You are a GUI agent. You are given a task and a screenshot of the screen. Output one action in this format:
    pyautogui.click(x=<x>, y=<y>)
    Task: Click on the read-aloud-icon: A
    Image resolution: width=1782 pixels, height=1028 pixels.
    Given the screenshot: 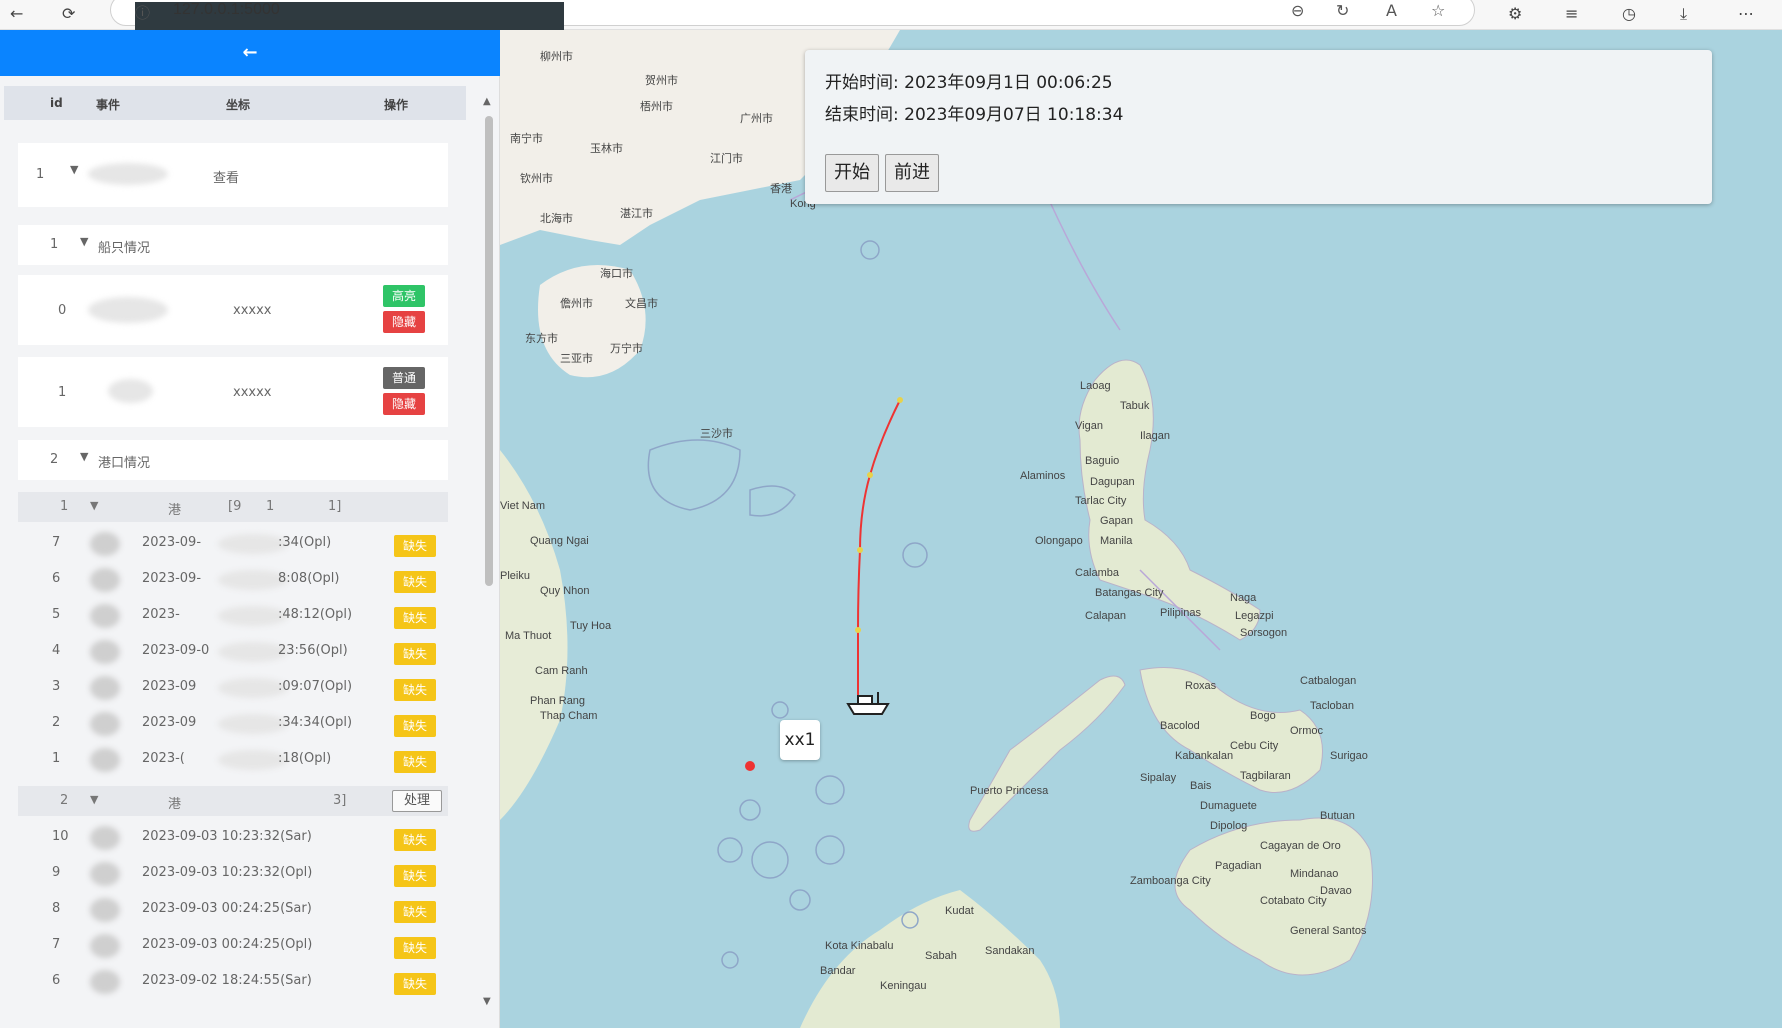 What is the action you would take?
    pyautogui.click(x=1391, y=10)
    